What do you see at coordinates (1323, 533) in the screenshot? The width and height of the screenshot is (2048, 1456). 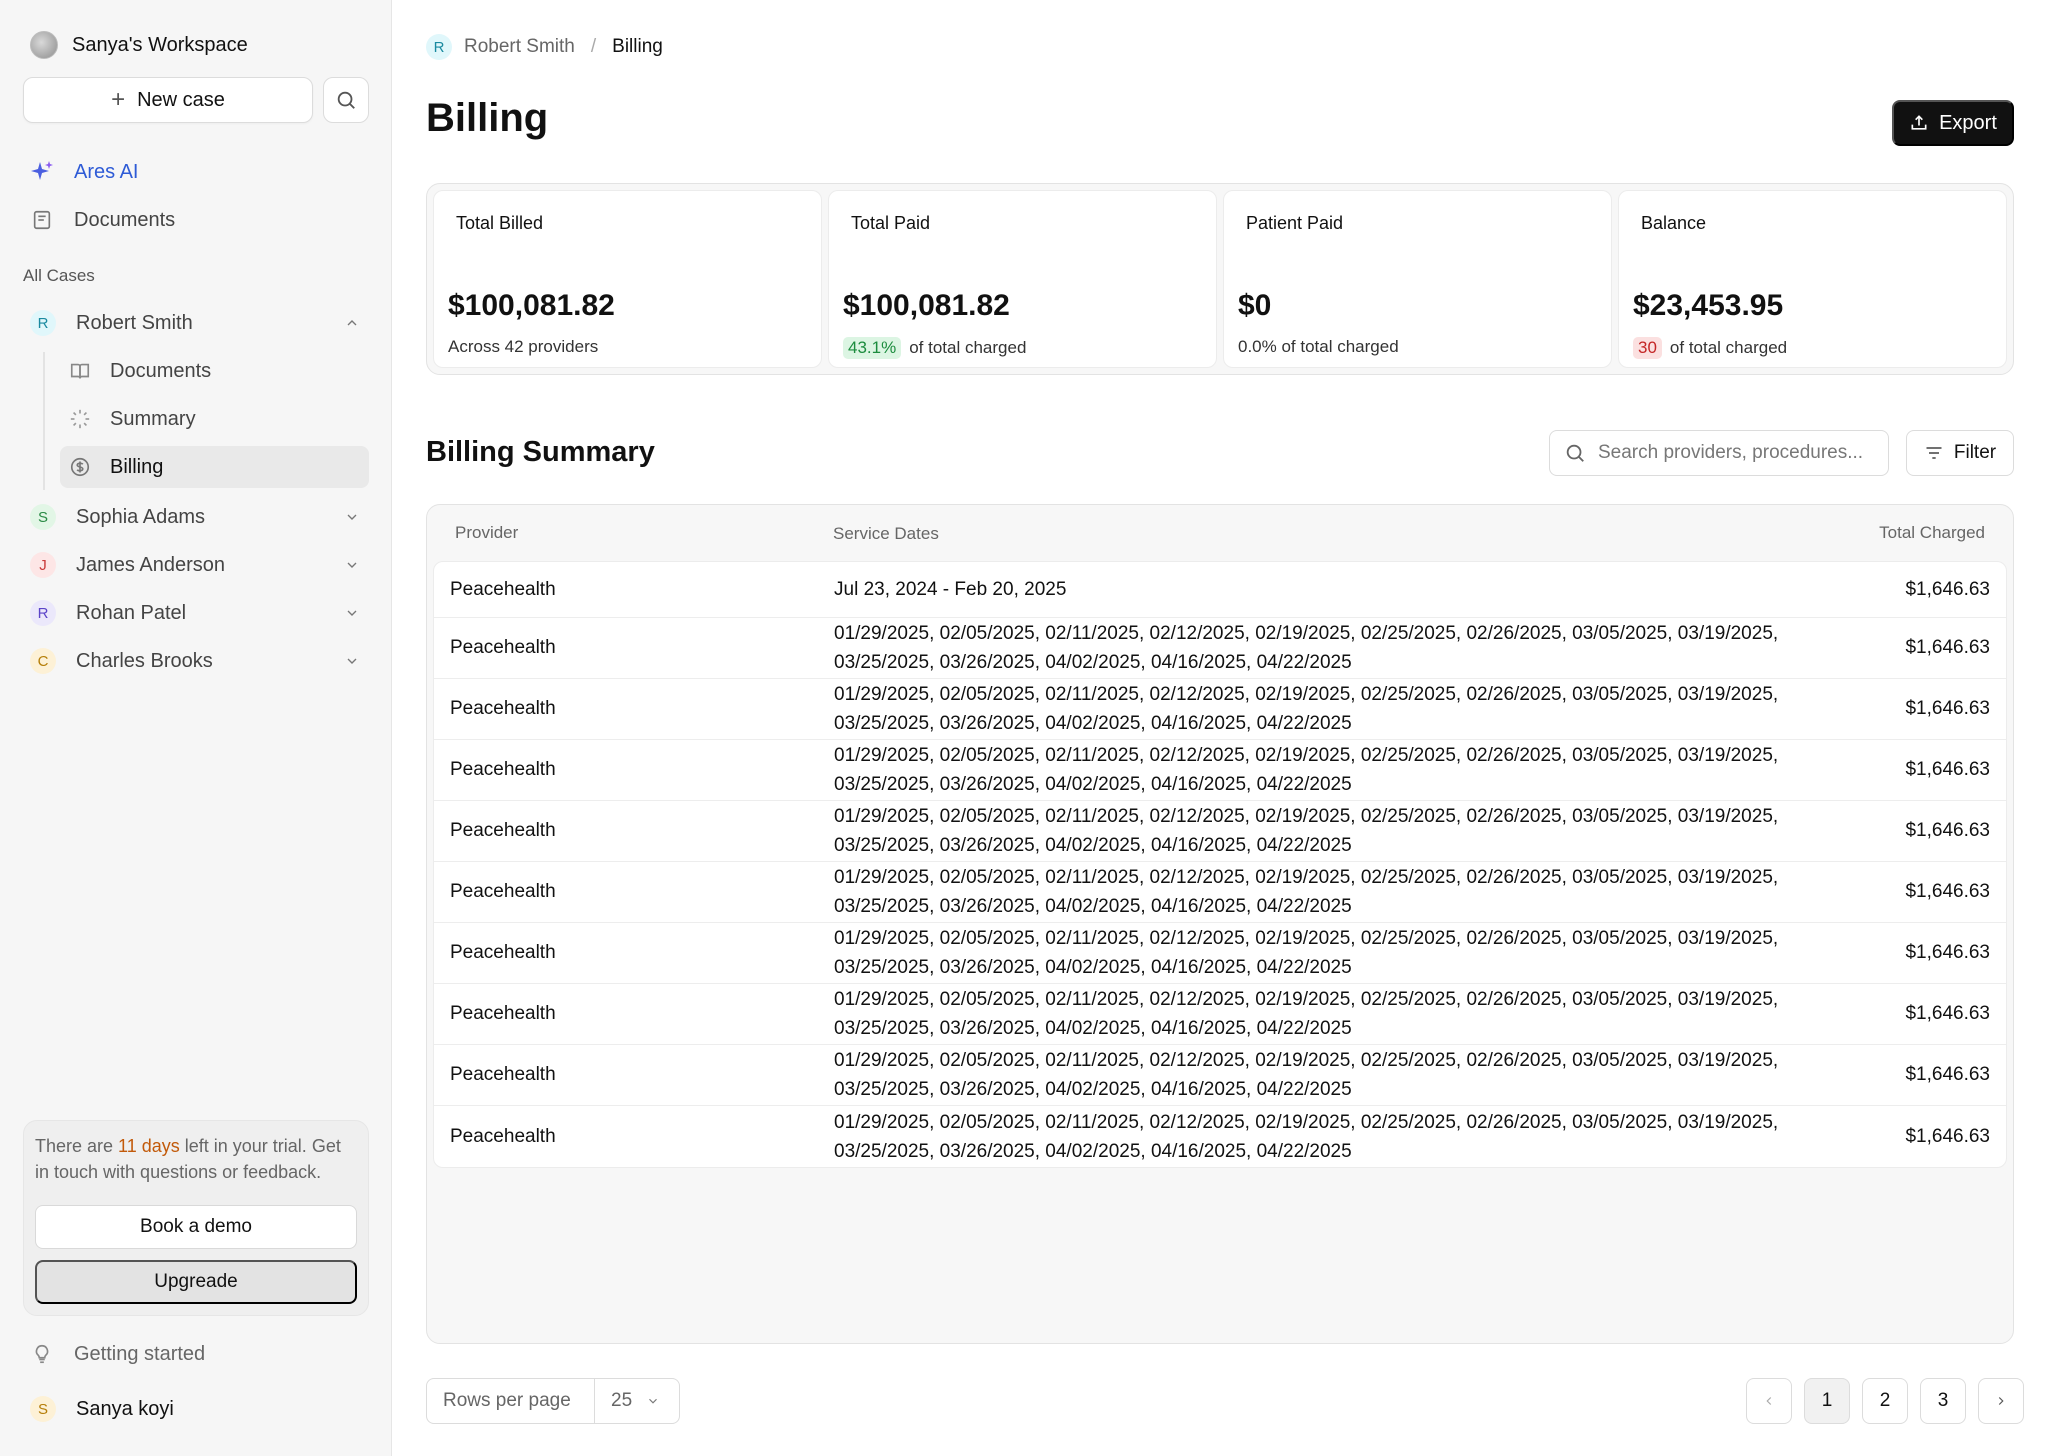 I see `column-header-service-dates: Service Dates` at bounding box center [1323, 533].